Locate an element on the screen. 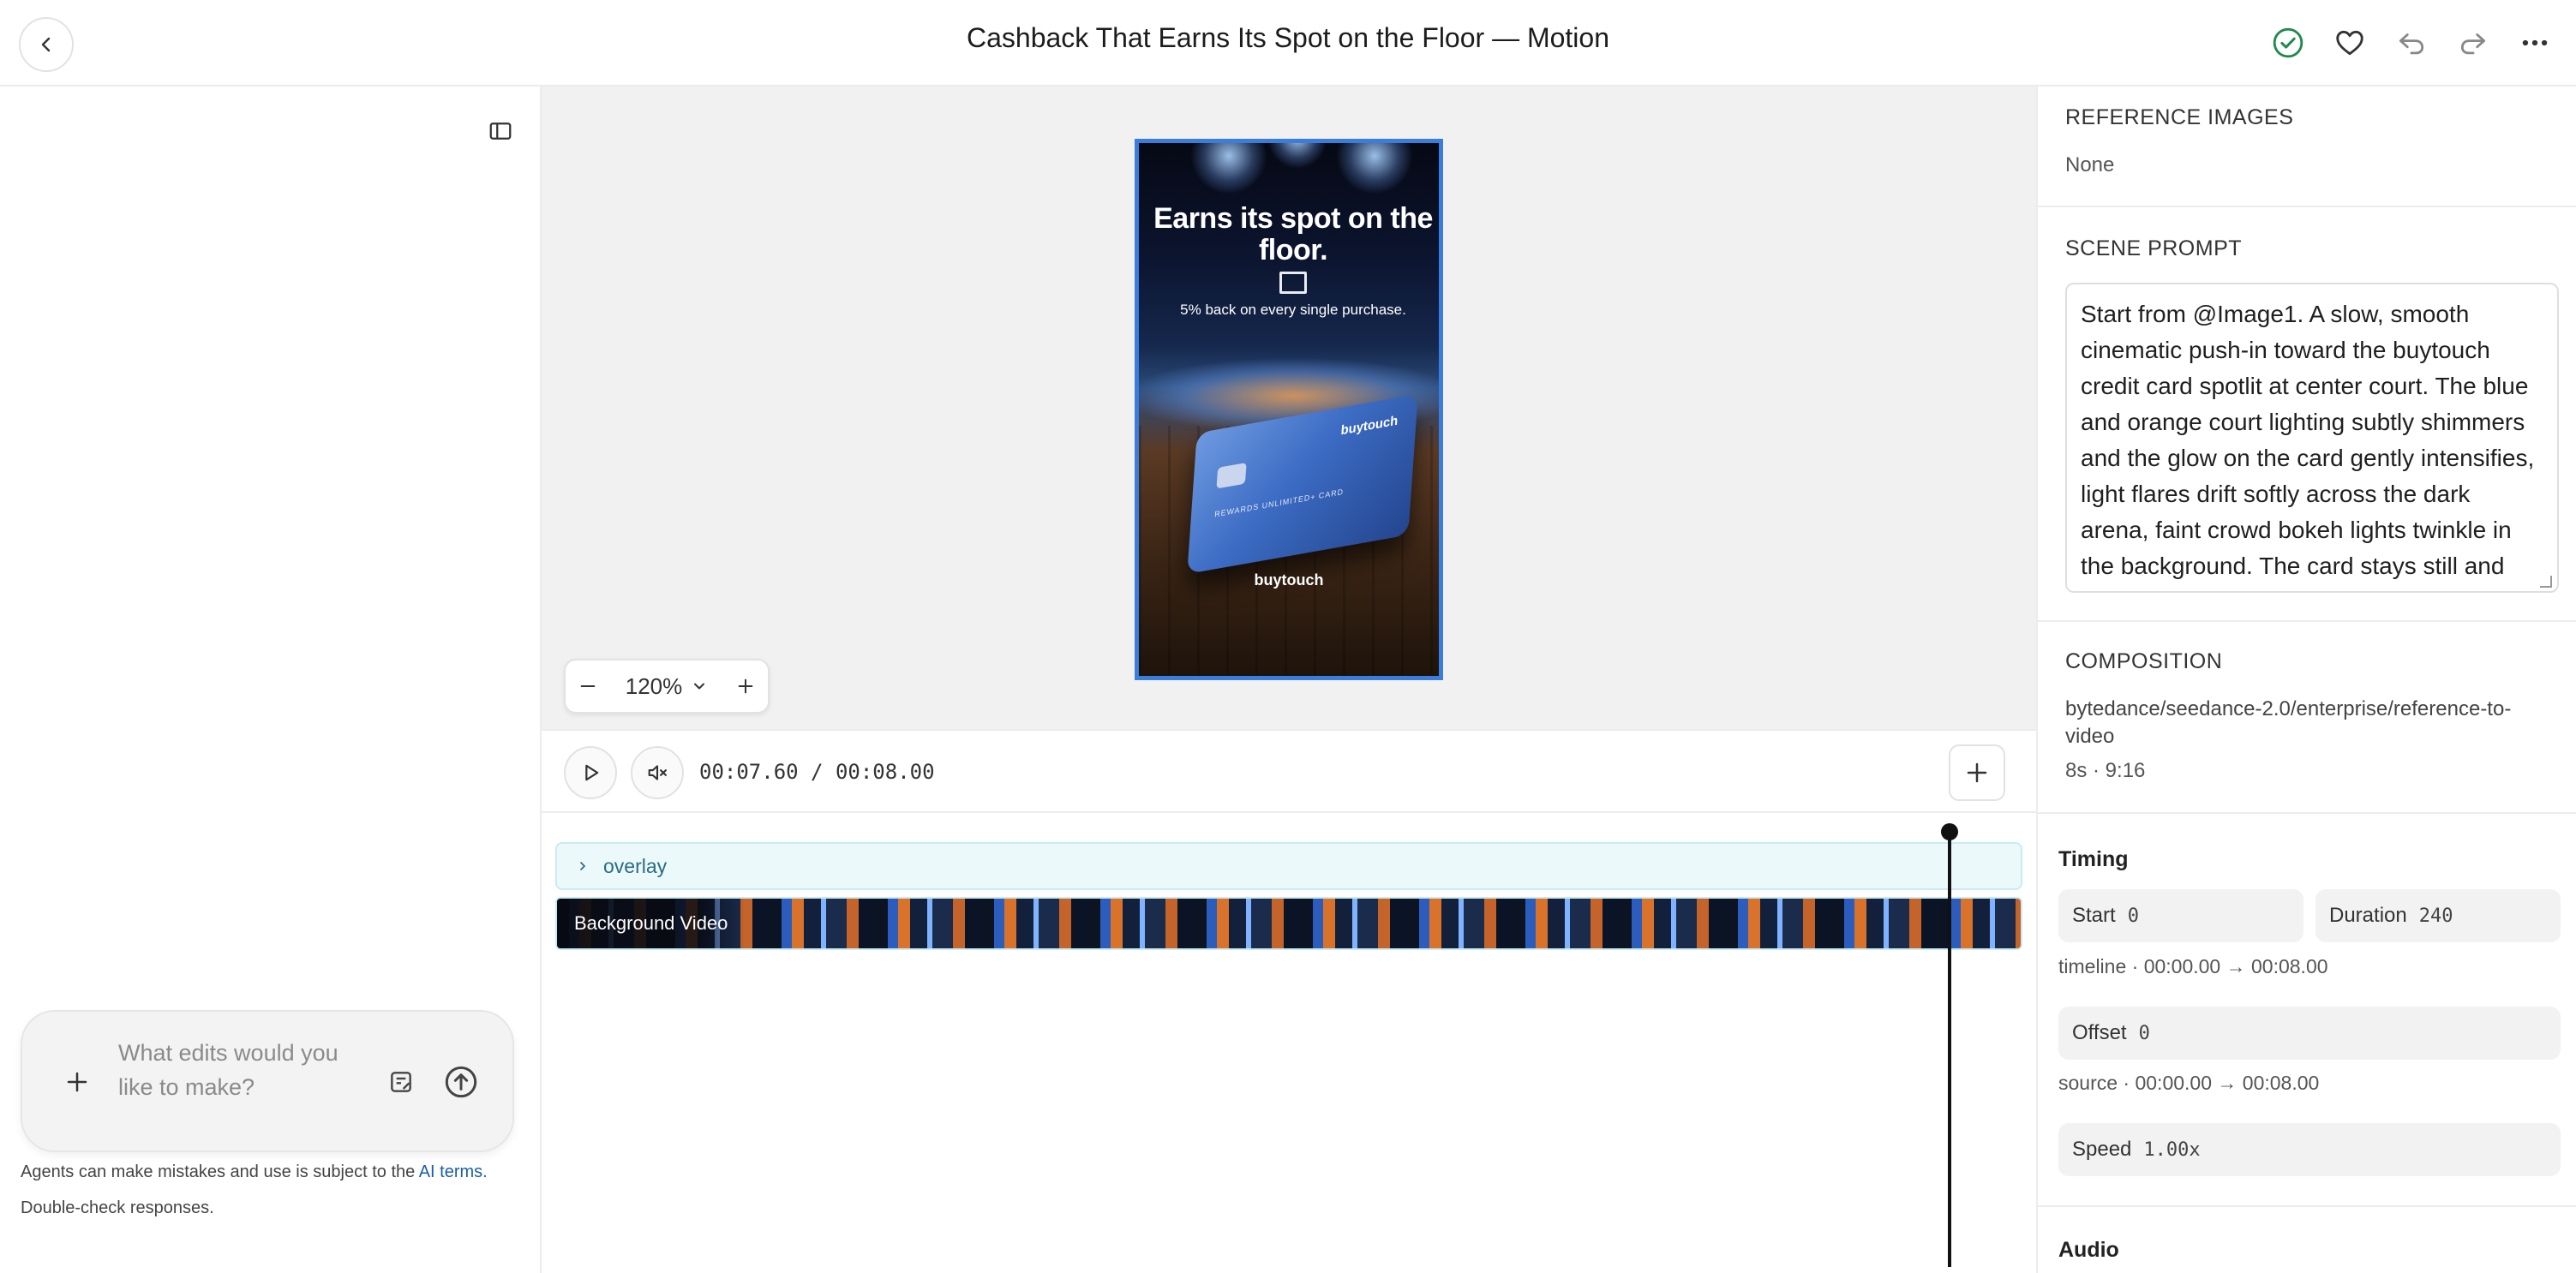  minus-icon is located at coordinates (588, 686).